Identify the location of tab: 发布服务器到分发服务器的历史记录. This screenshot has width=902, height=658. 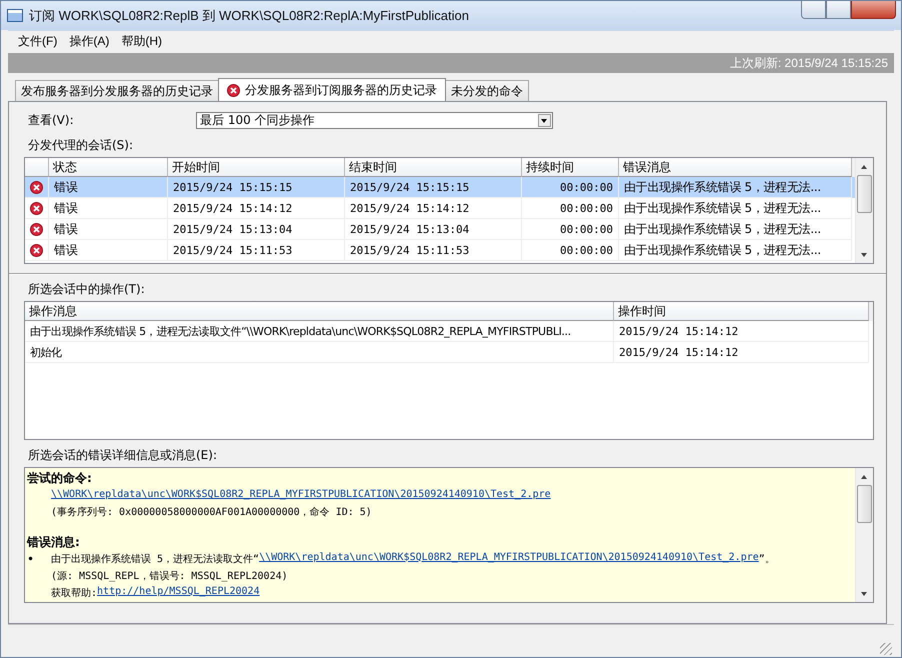
(117, 90).